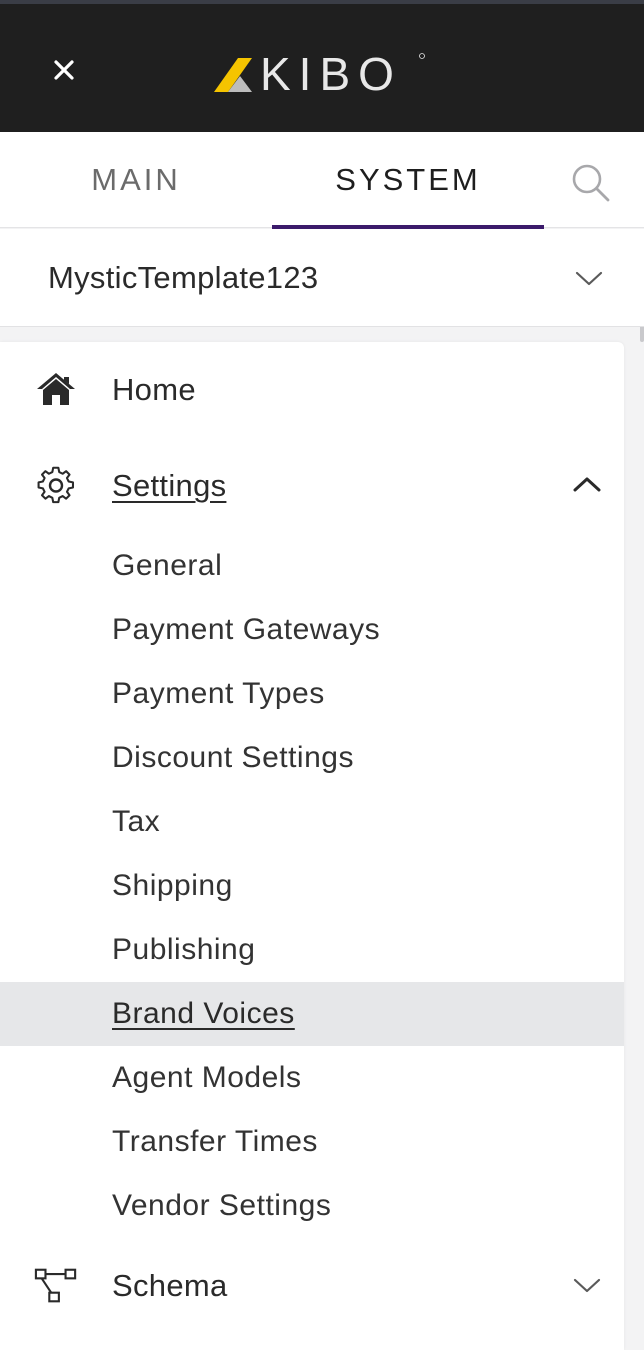 The height and width of the screenshot is (1350, 644). What do you see at coordinates (312, 950) in the screenshot?
I see `settings-item-publishing: Publishing` at bounding box center [312, 950].